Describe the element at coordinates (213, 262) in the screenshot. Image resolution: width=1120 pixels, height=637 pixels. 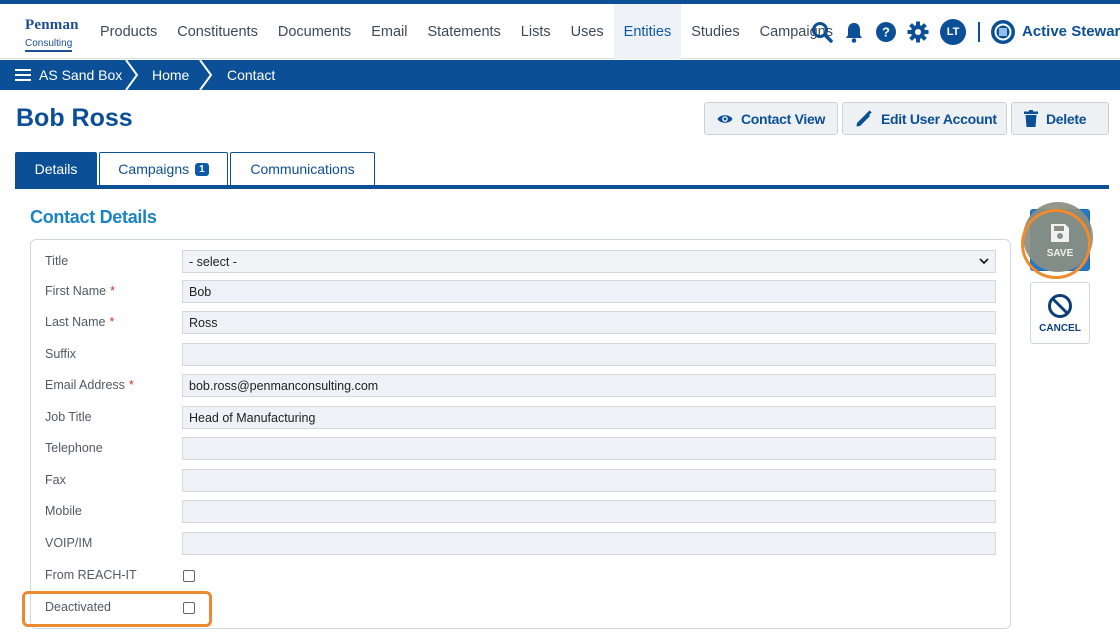
I see `title-select-value: - select -` at that location.